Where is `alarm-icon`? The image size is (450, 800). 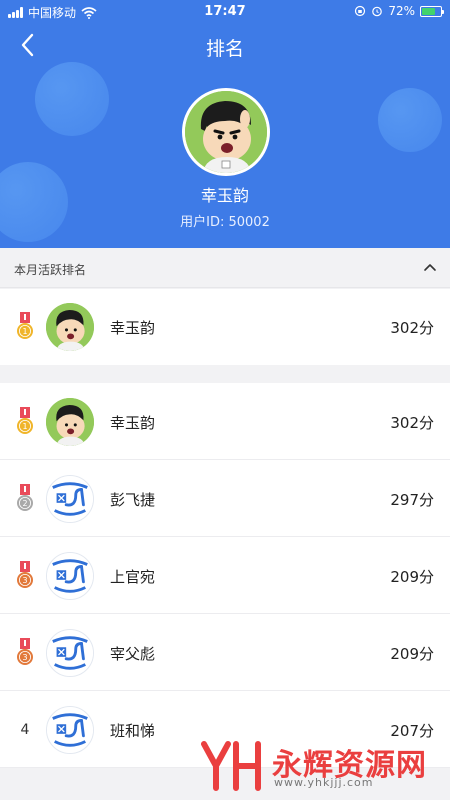
alarm-icon is located at coordinates (377, 11).